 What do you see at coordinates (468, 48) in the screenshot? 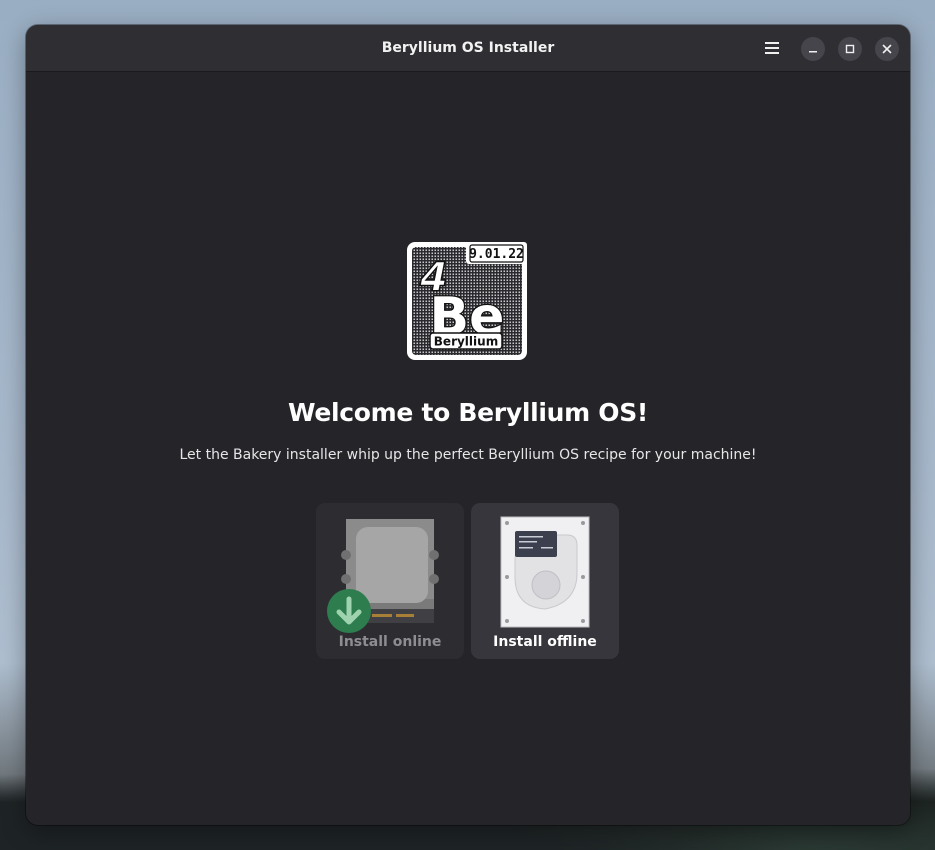
I see `header-bar: Beryllium OS Installer` at bounding box center [468, 48].